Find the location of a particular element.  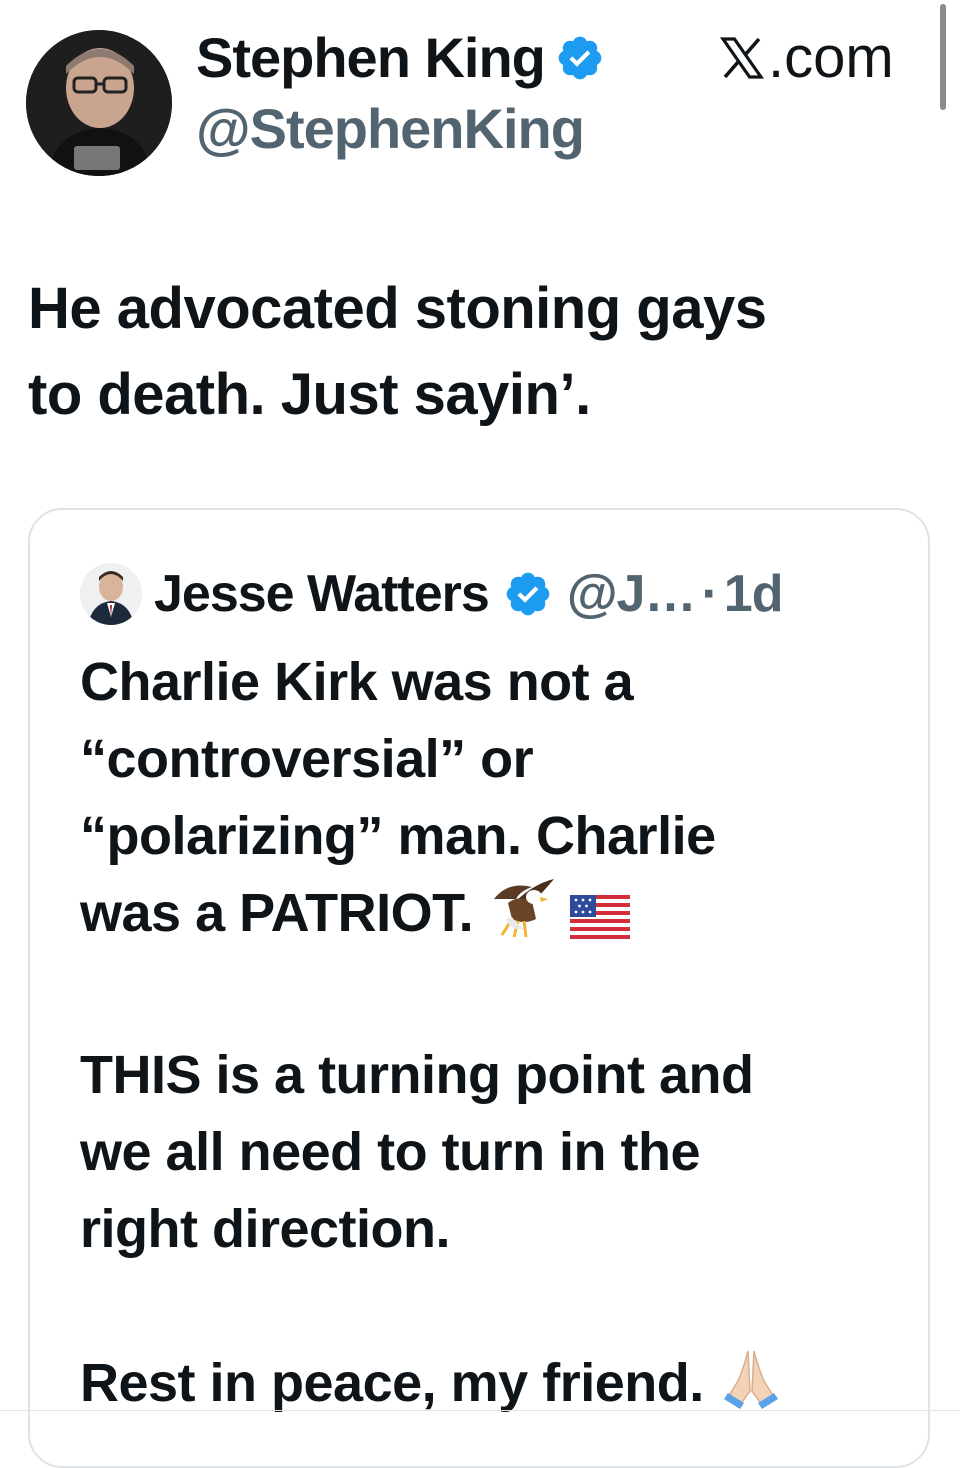

tweet-header: Stephen King @StephenKing .com is located at coordinates (480, 95).